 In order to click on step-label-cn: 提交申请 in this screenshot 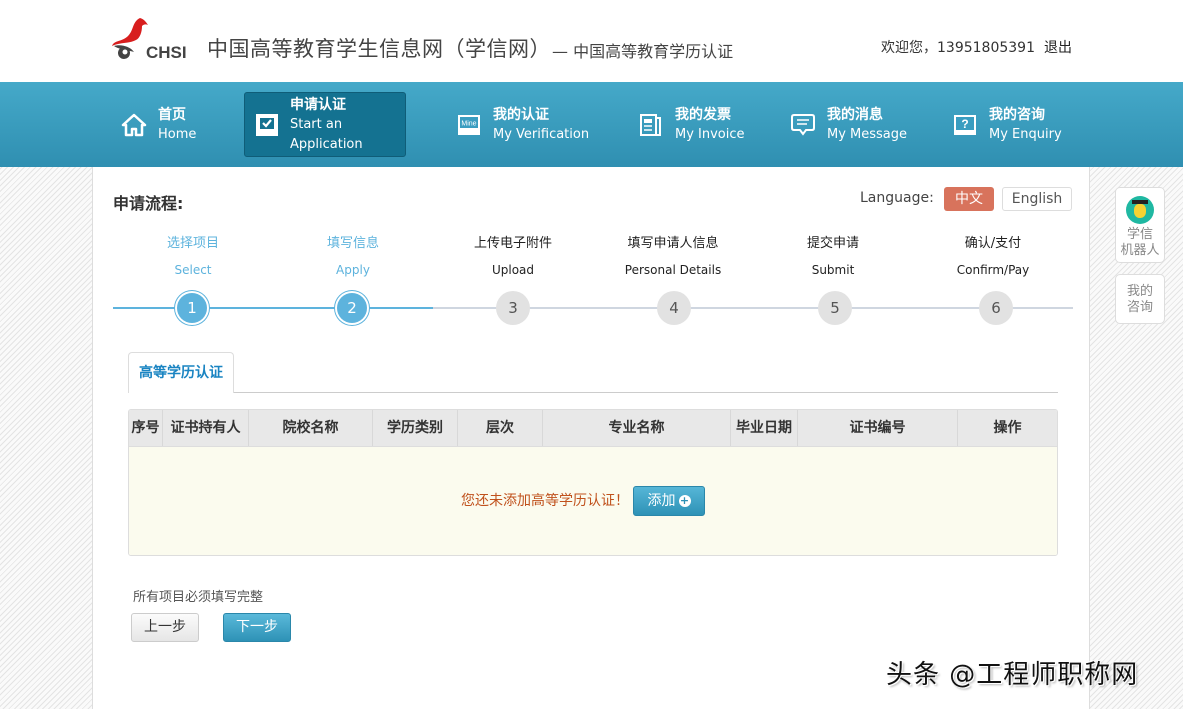, I will do `click(832, 243)`.